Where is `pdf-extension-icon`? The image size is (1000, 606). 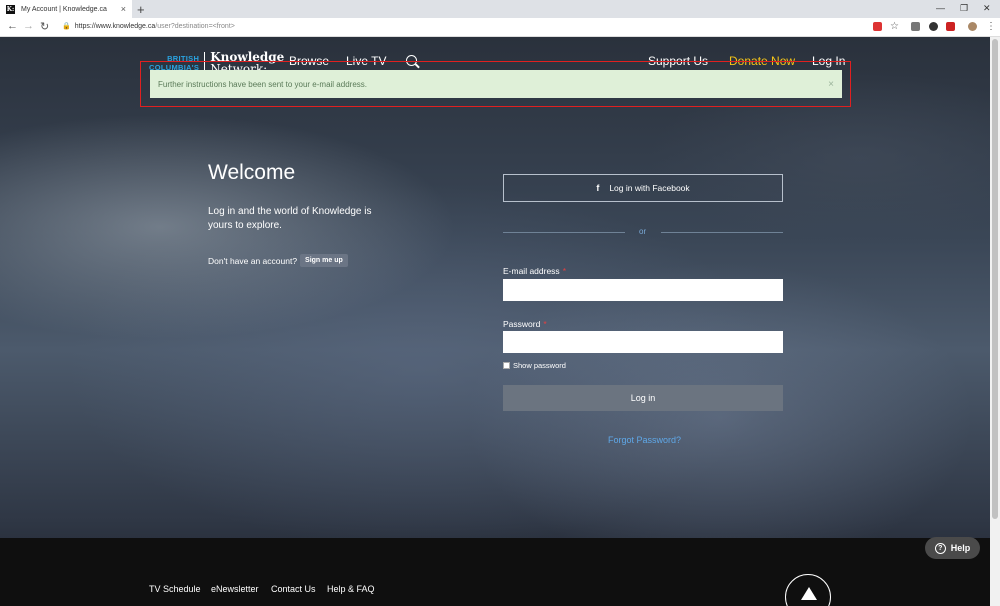
pdf-extension-icon is located at coordinates (950, 26).